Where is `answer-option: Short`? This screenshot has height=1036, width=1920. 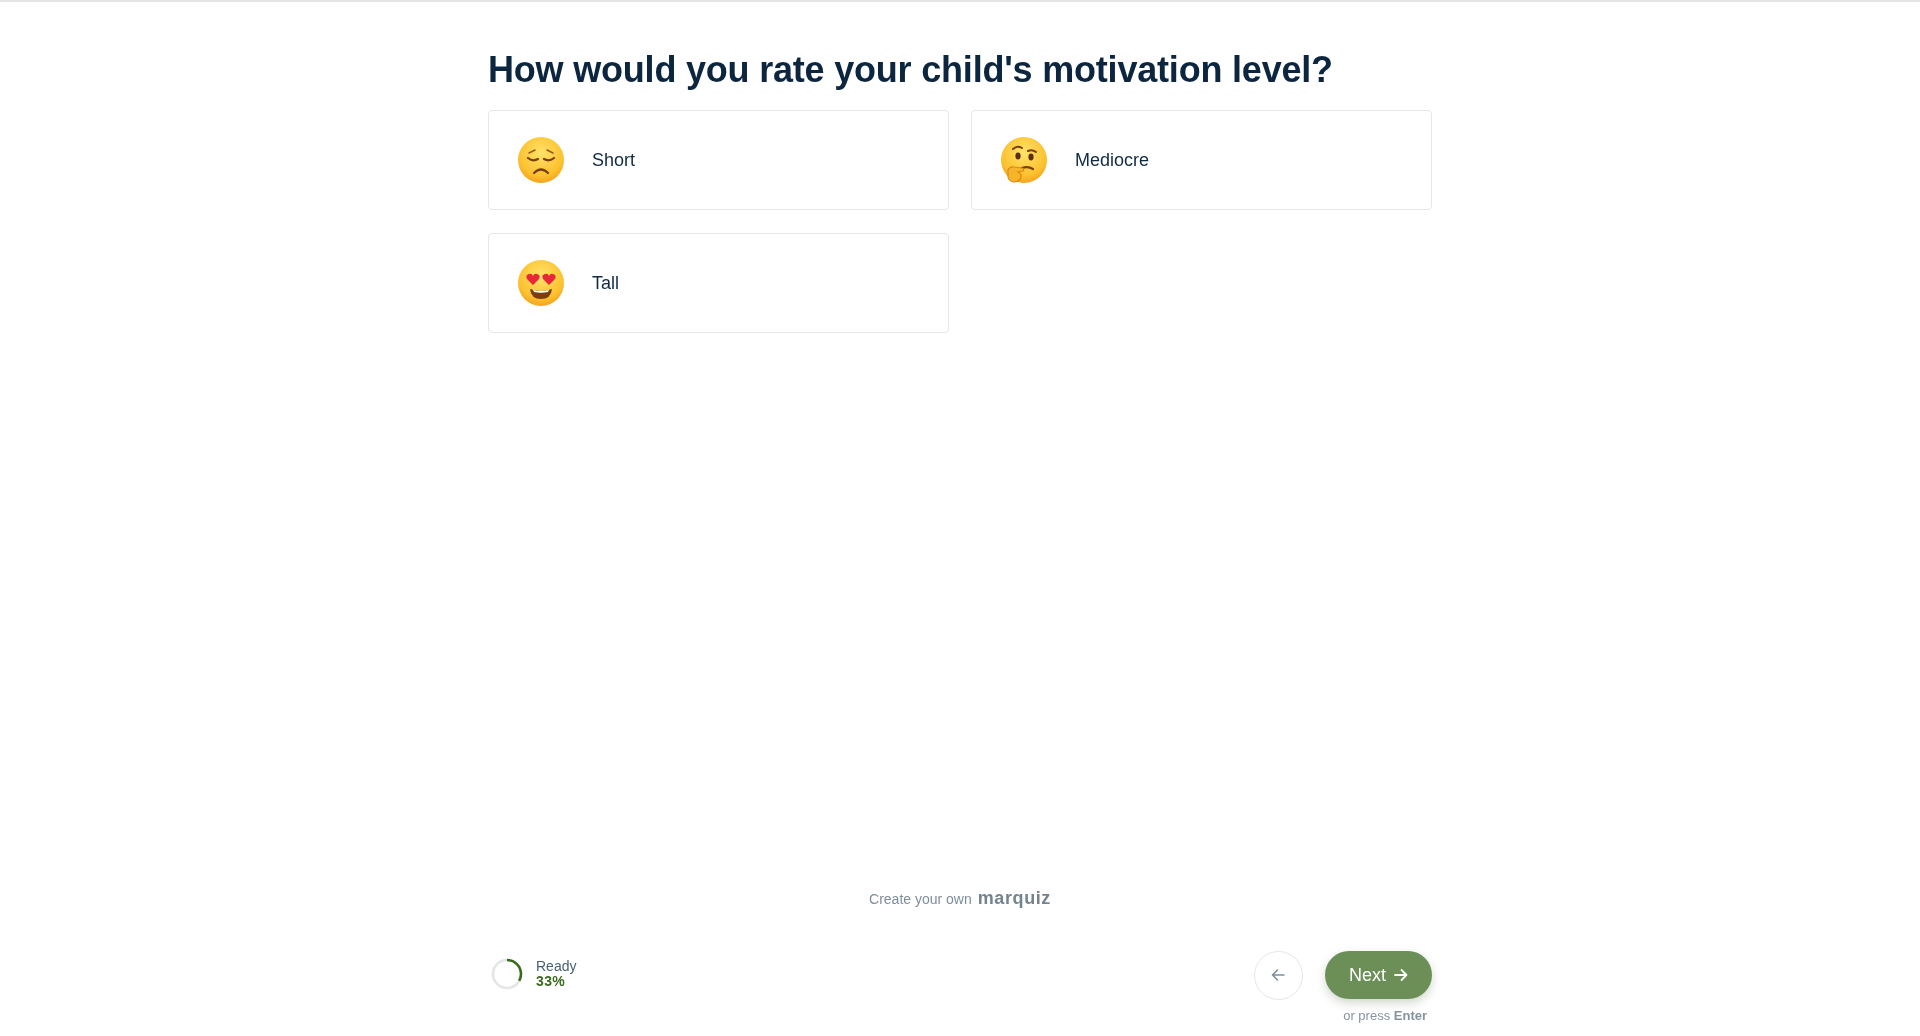 answer-option: Short is located at coordinates (718, 160).